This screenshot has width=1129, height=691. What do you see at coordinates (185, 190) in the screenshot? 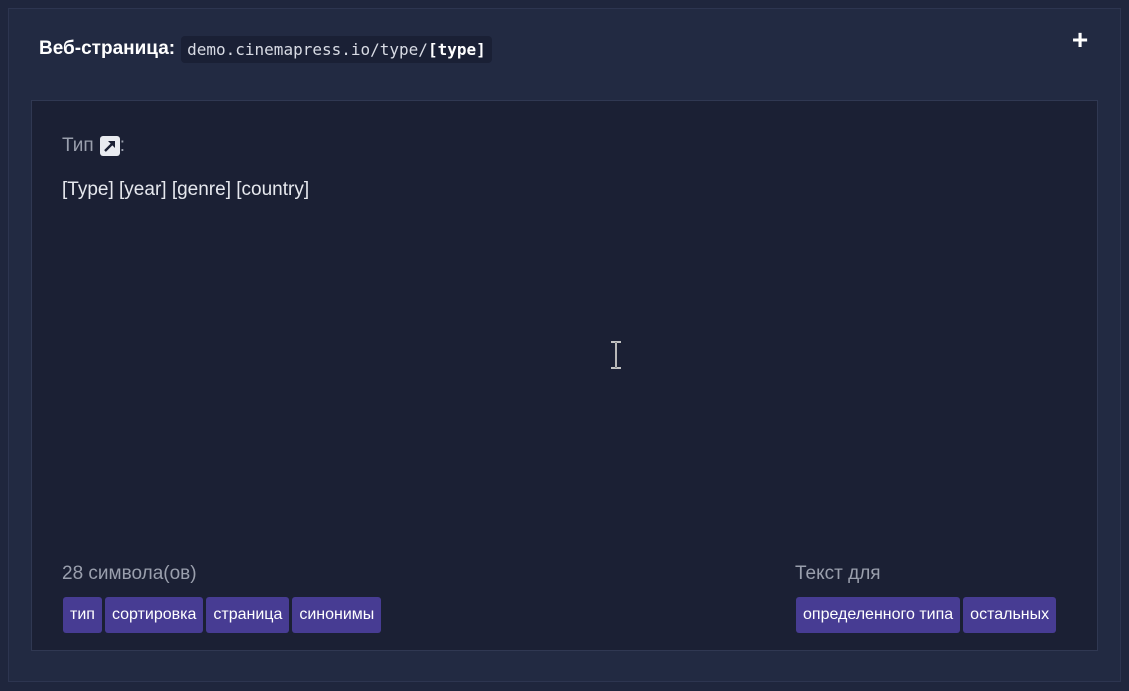
I see `field-value: [Type] [year] [genre] [country]` at bounding box center [185, 190].